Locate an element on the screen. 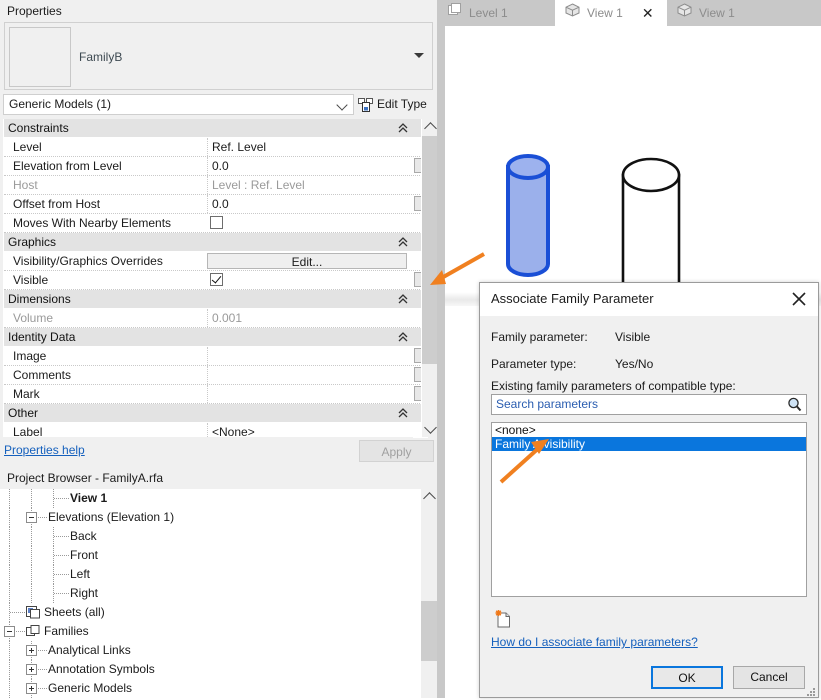 This screenshot has width=821, height=700. parameters-listbox: <none> Family A visibility is located at coordinates (649, 509).